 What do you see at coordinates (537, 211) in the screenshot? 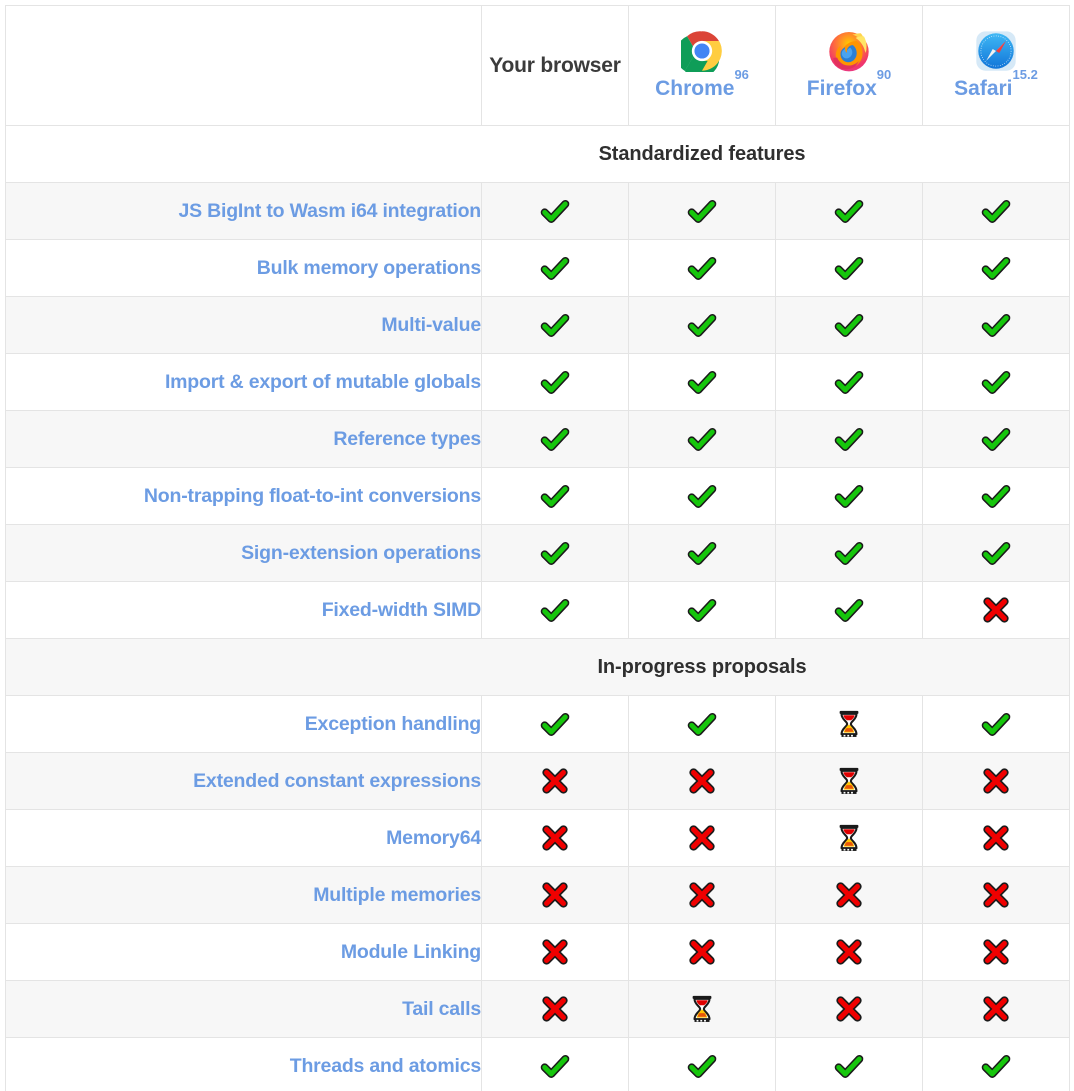
I see `table-row: JS BigInt to Wasm i64 integration` at bounding box center [537, 211].